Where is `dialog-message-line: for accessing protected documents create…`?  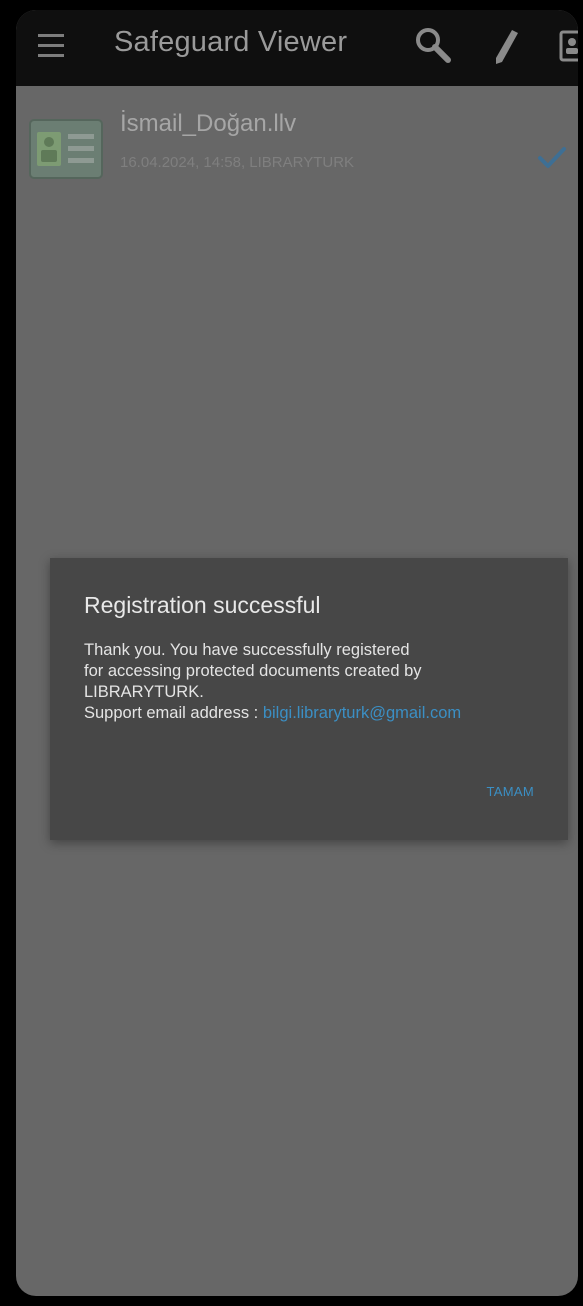
dialog-message-line: for accessing protected documents create… is located at coordinates (253, 671).